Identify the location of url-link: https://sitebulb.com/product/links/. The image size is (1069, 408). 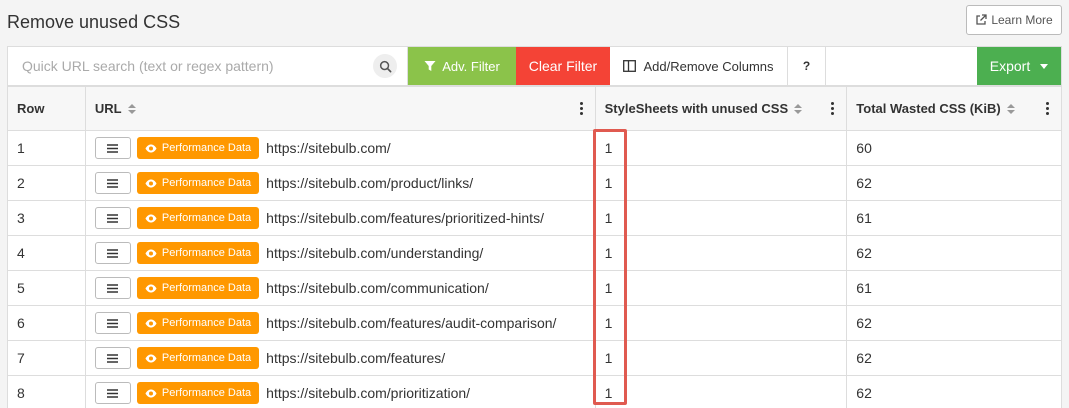
(369, 183).